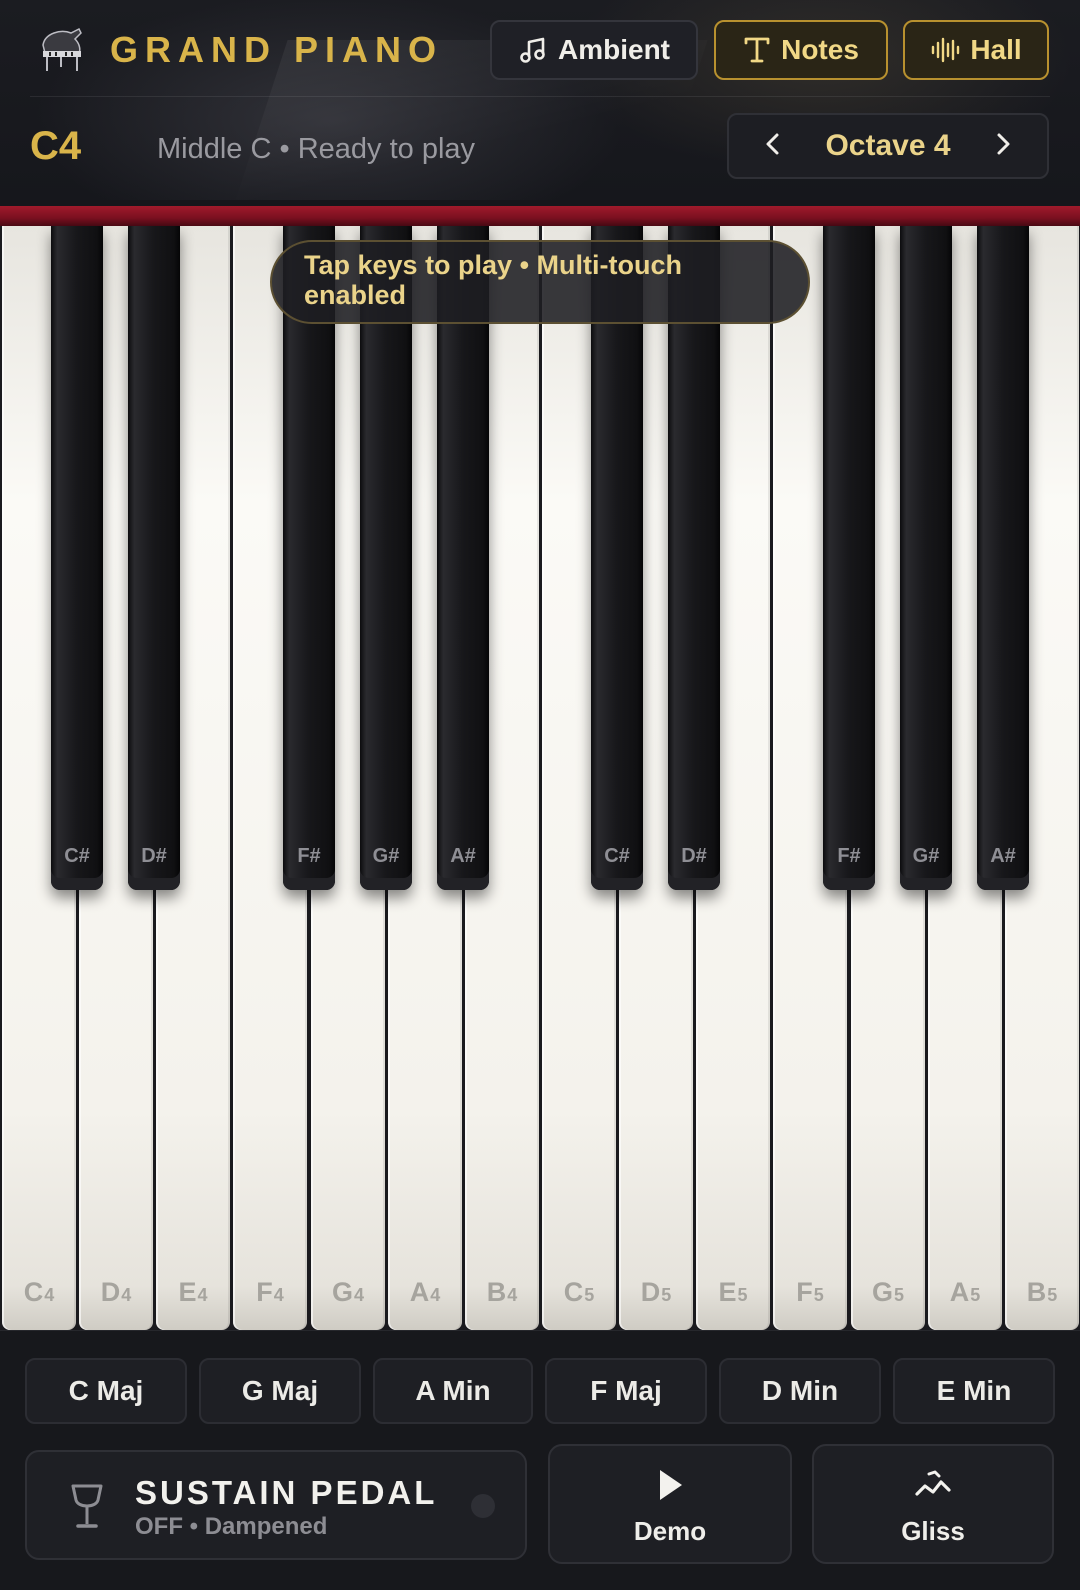 This screenshot has width=1080, height=1590. What do you see at coordinates (106, 1391) in the screenshot?
I see `chord-button-c-maj: C Maj` at bounding box center [106, 1391].